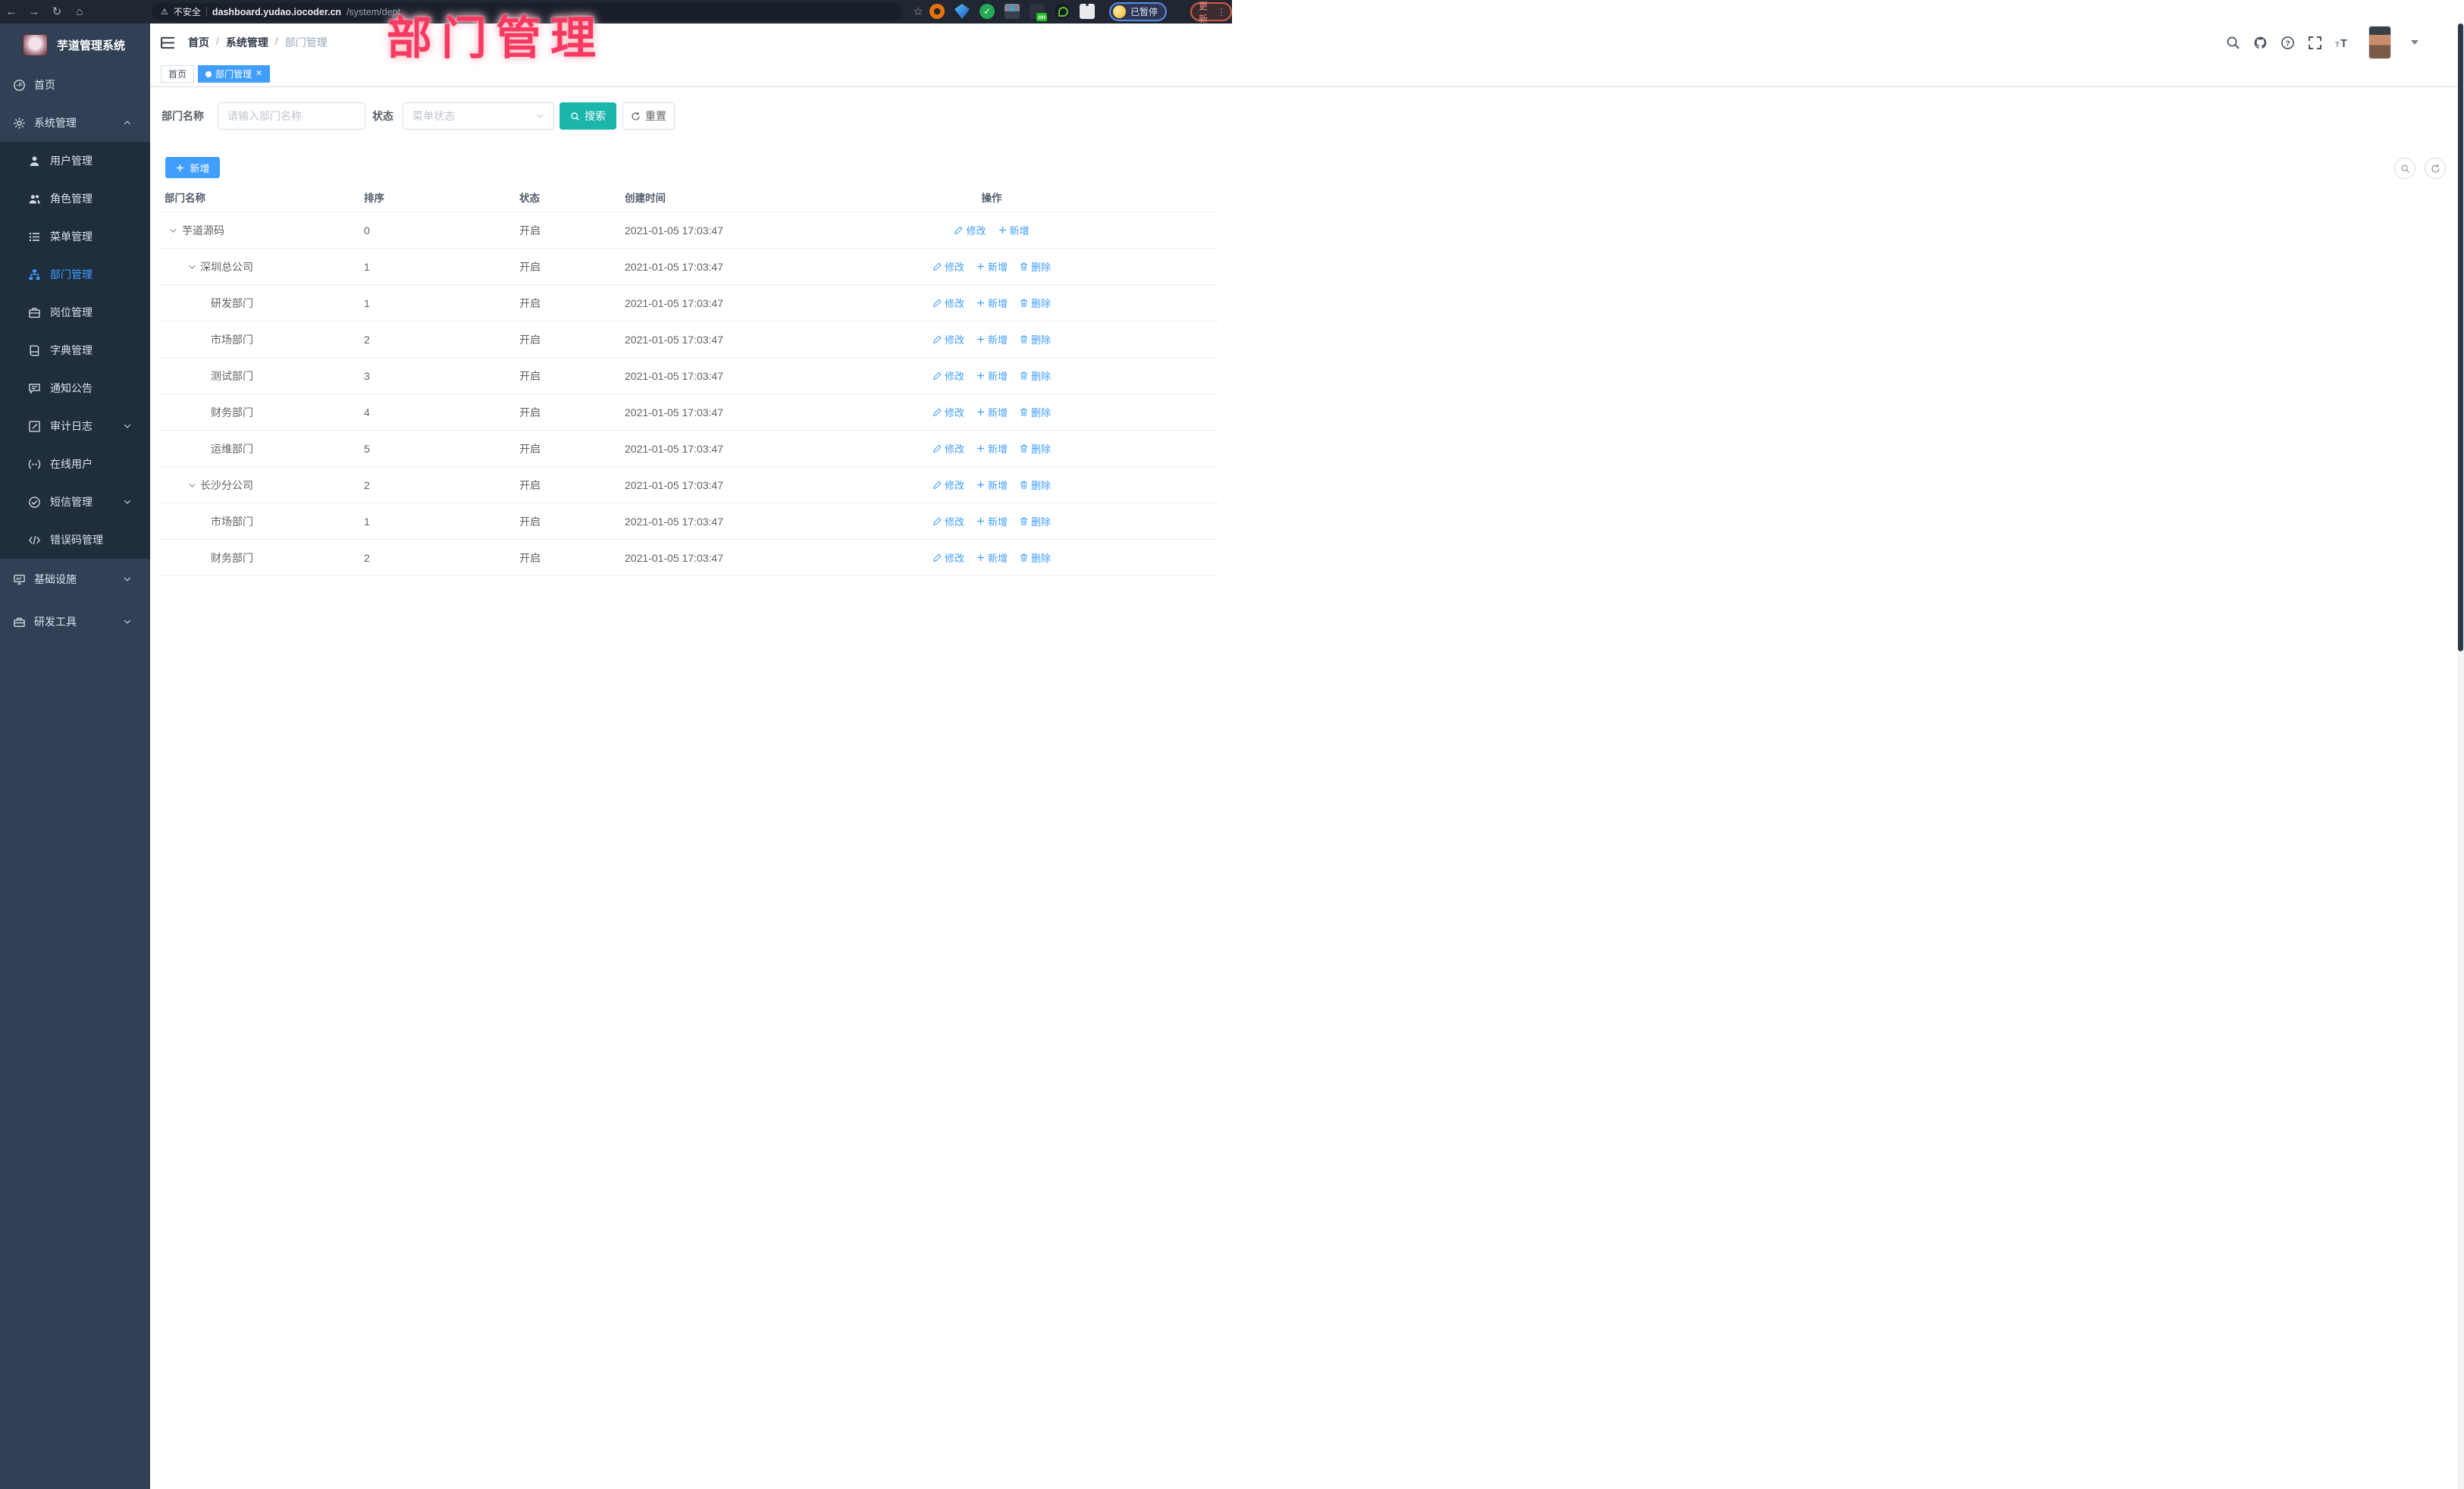  I want to click on extension-icon-key, so click(1062, 11).